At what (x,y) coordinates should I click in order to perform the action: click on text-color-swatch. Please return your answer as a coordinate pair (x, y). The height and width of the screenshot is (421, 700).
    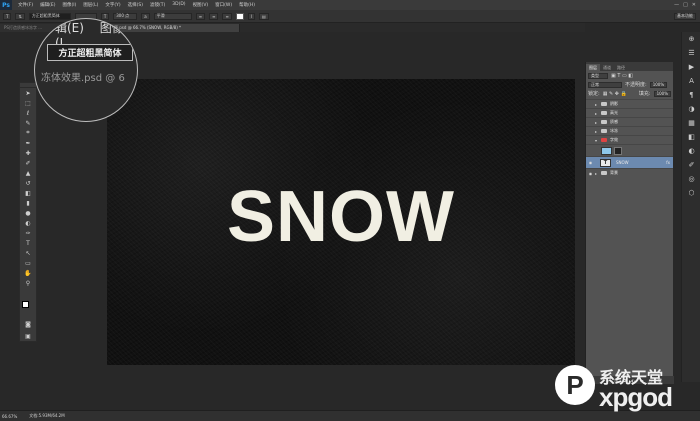
    Looking at the image, I should click on (239, 16).